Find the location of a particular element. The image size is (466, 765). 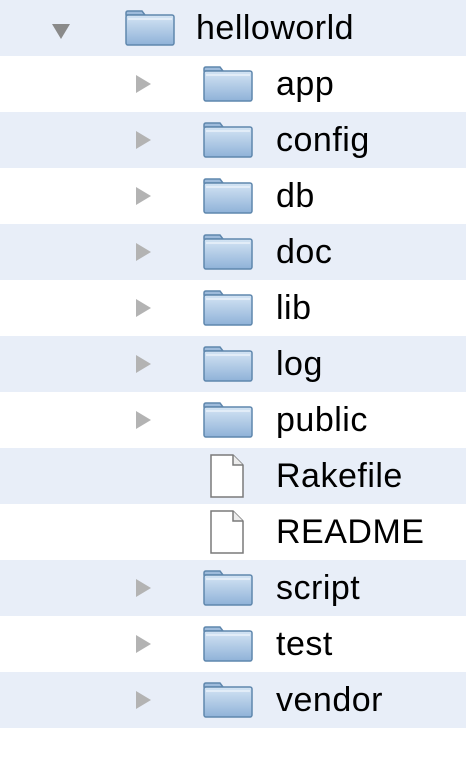

tree-row-db: db is located at coordinates (233, 196).